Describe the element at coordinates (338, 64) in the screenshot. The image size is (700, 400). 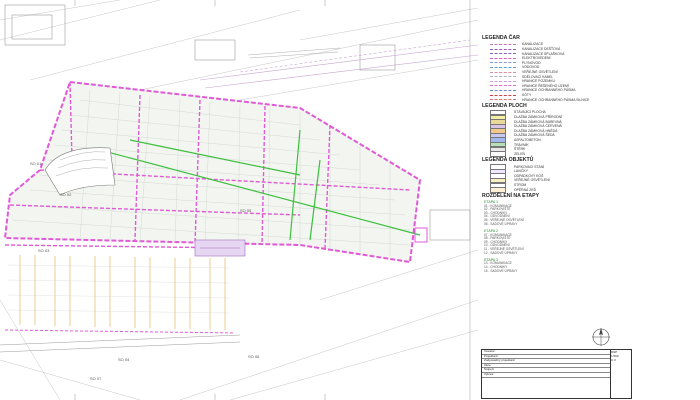
I see `road` at that location.